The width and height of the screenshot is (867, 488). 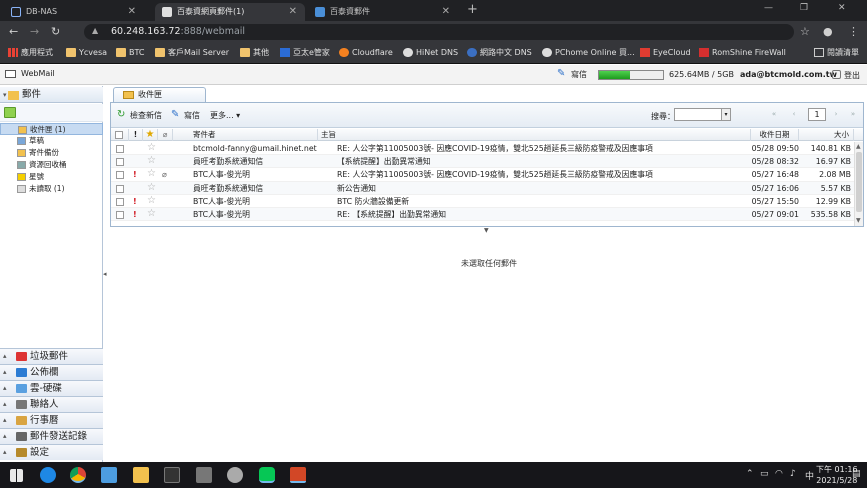 What do you see at coordinates (430, 53) in the screenshot?
I see `bookmark-hinet-dns: HiNet DNS` at bounding box center [430, 53].